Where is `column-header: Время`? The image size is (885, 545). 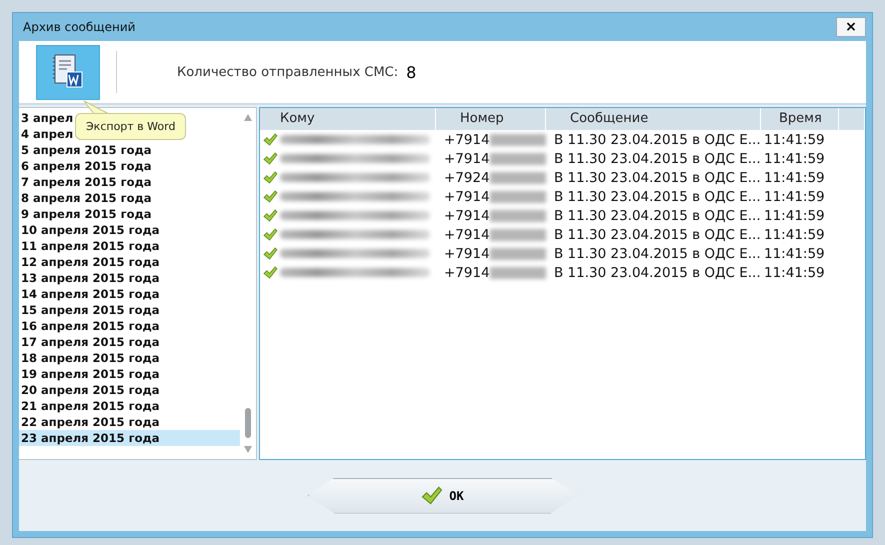
column-header: Время is located at coordinates (800, 119).